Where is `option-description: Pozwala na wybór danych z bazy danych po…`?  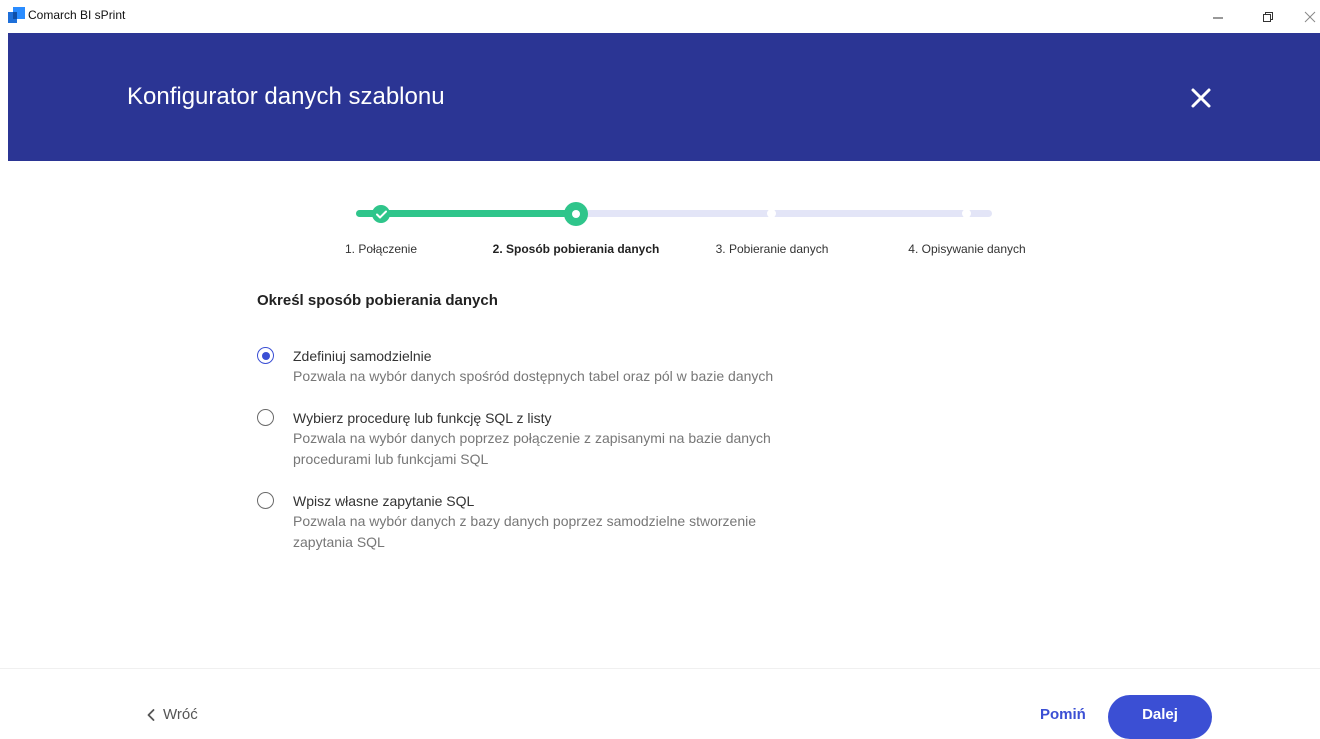 option-description: Pozwala na wybór danych z bazy danych po… is located at coordinates (525, 531).